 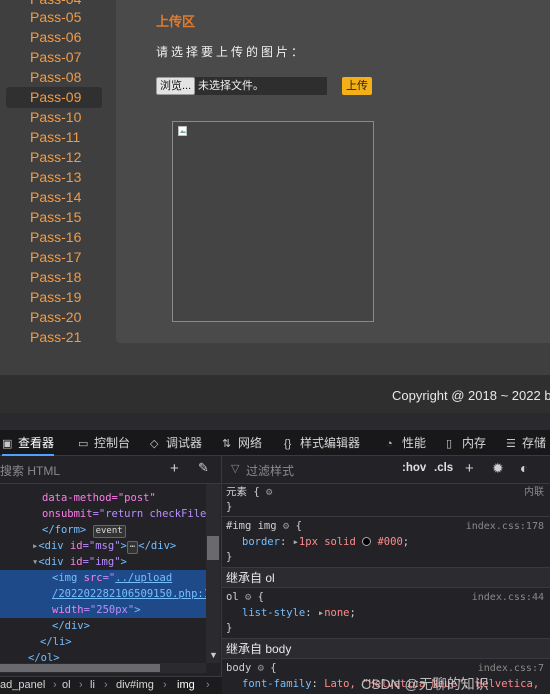 What do you see at coordinates (54, 77) in the screenshot?
I see `sidebar-item-pass-08: Pass-08` at bounding box center [54, 77].